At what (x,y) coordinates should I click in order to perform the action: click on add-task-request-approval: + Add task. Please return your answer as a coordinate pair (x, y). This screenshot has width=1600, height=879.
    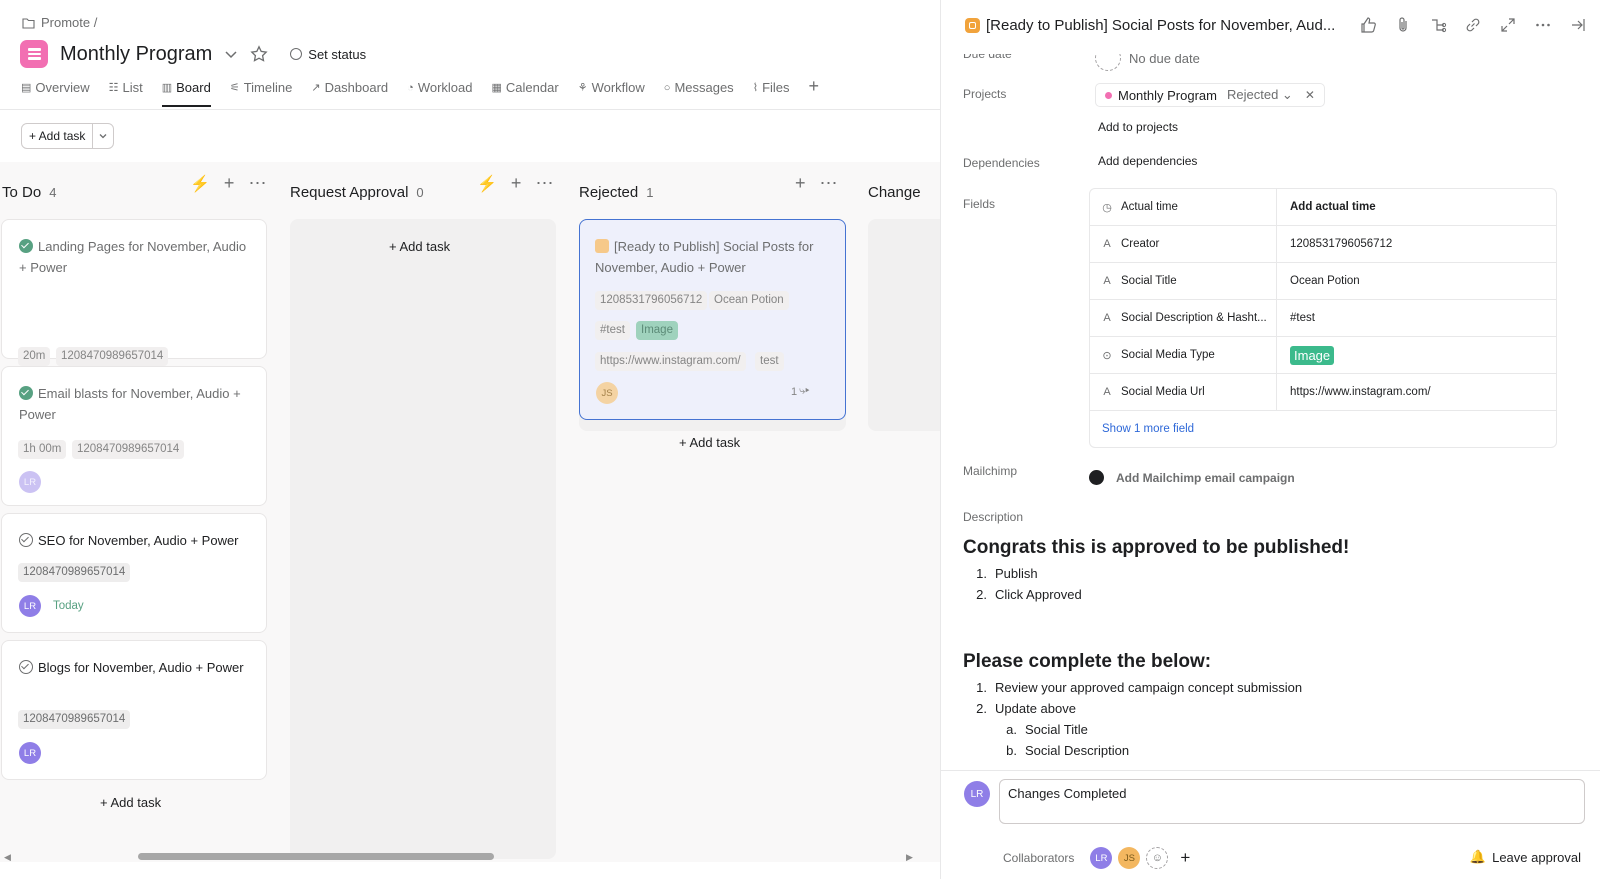
    Looking at the image, I should click on (419, 246).